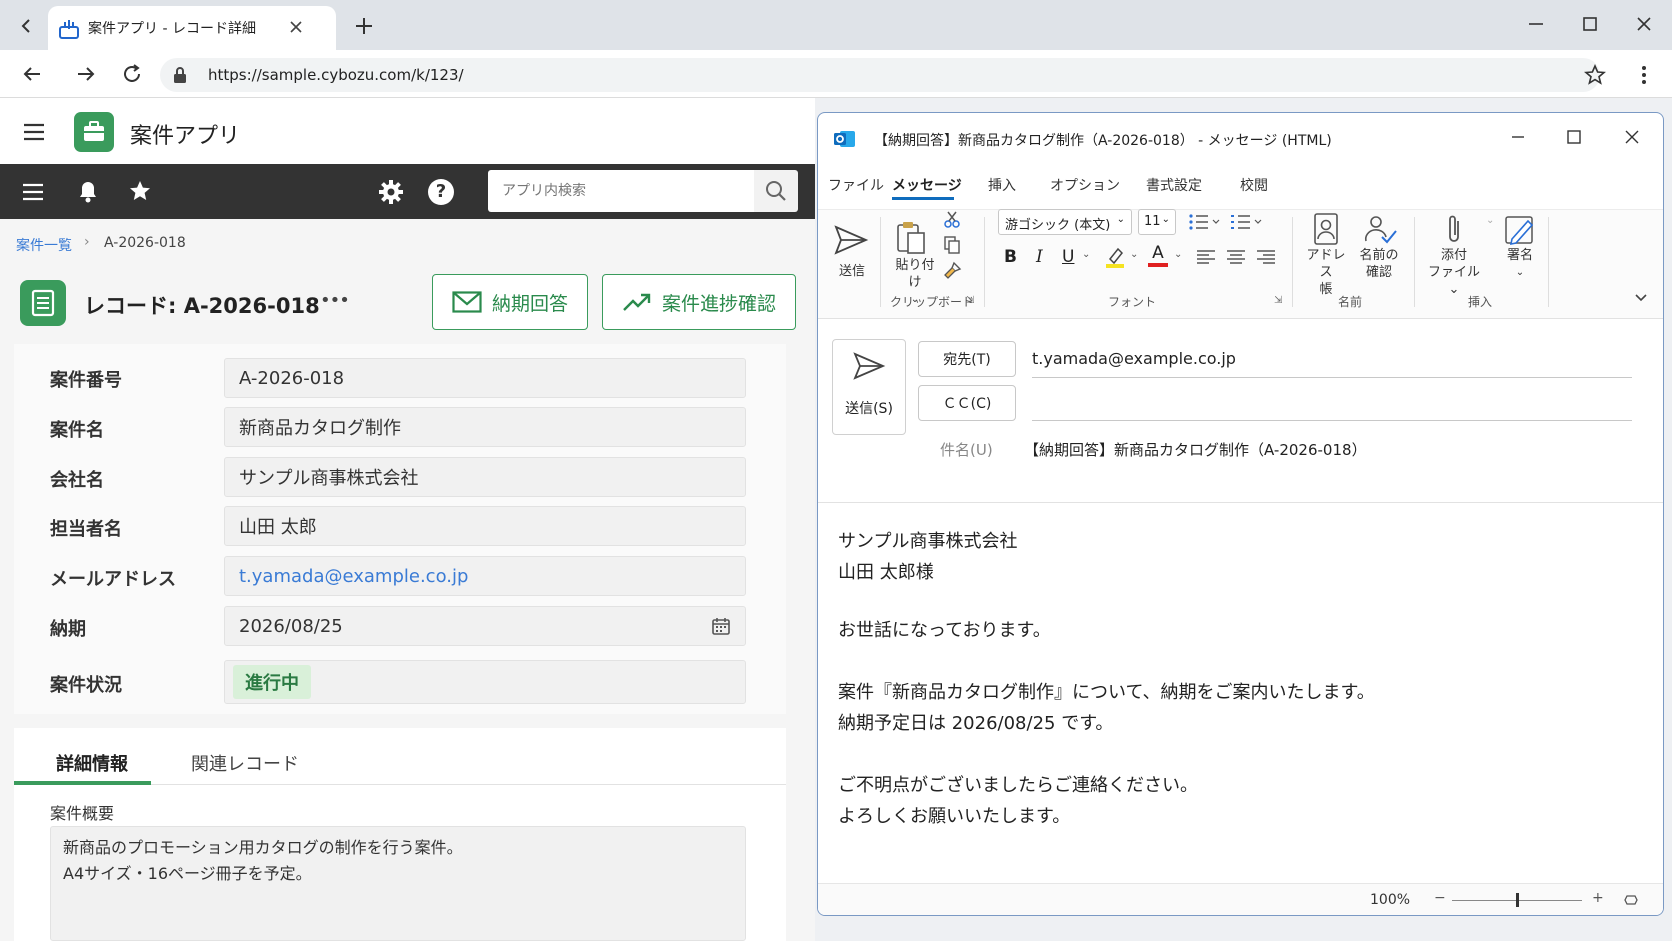 The image size is (1672, 941). I want to click on delivery-reply-button: 納期回答, so click(510, 302).